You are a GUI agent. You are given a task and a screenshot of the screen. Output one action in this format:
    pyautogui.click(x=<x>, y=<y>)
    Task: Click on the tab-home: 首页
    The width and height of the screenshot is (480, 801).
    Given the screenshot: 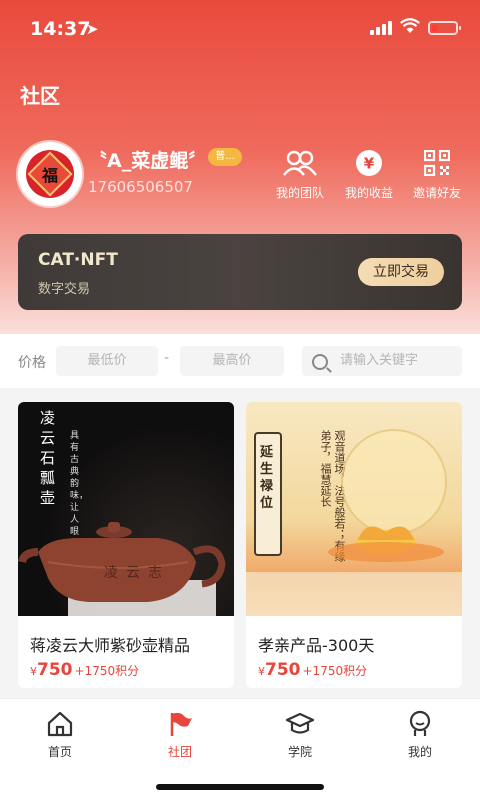 What is the action you would take?
    pyautogui.click(x=60, y=734)
    